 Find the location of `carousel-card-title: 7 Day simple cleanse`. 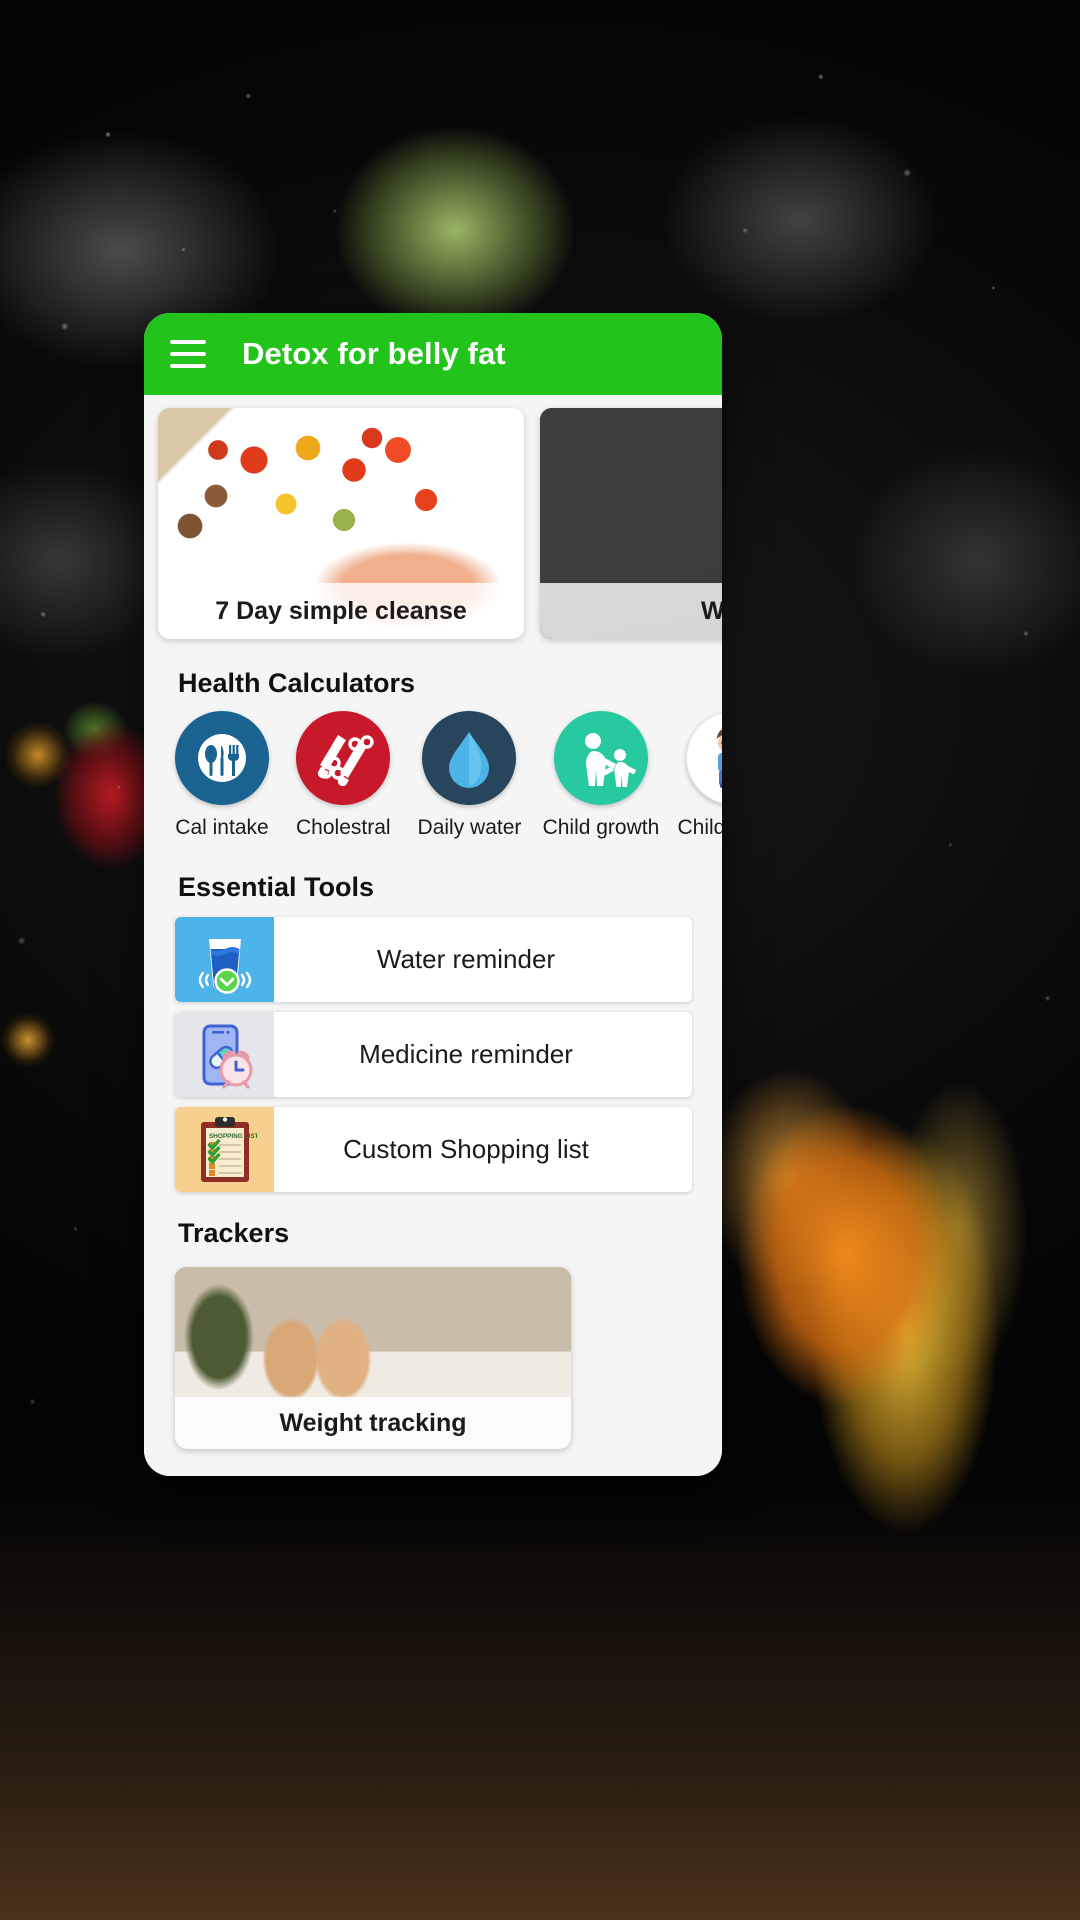

carousel-card-title: 7 Day simple cleanse is located at coordinates (341, 611).